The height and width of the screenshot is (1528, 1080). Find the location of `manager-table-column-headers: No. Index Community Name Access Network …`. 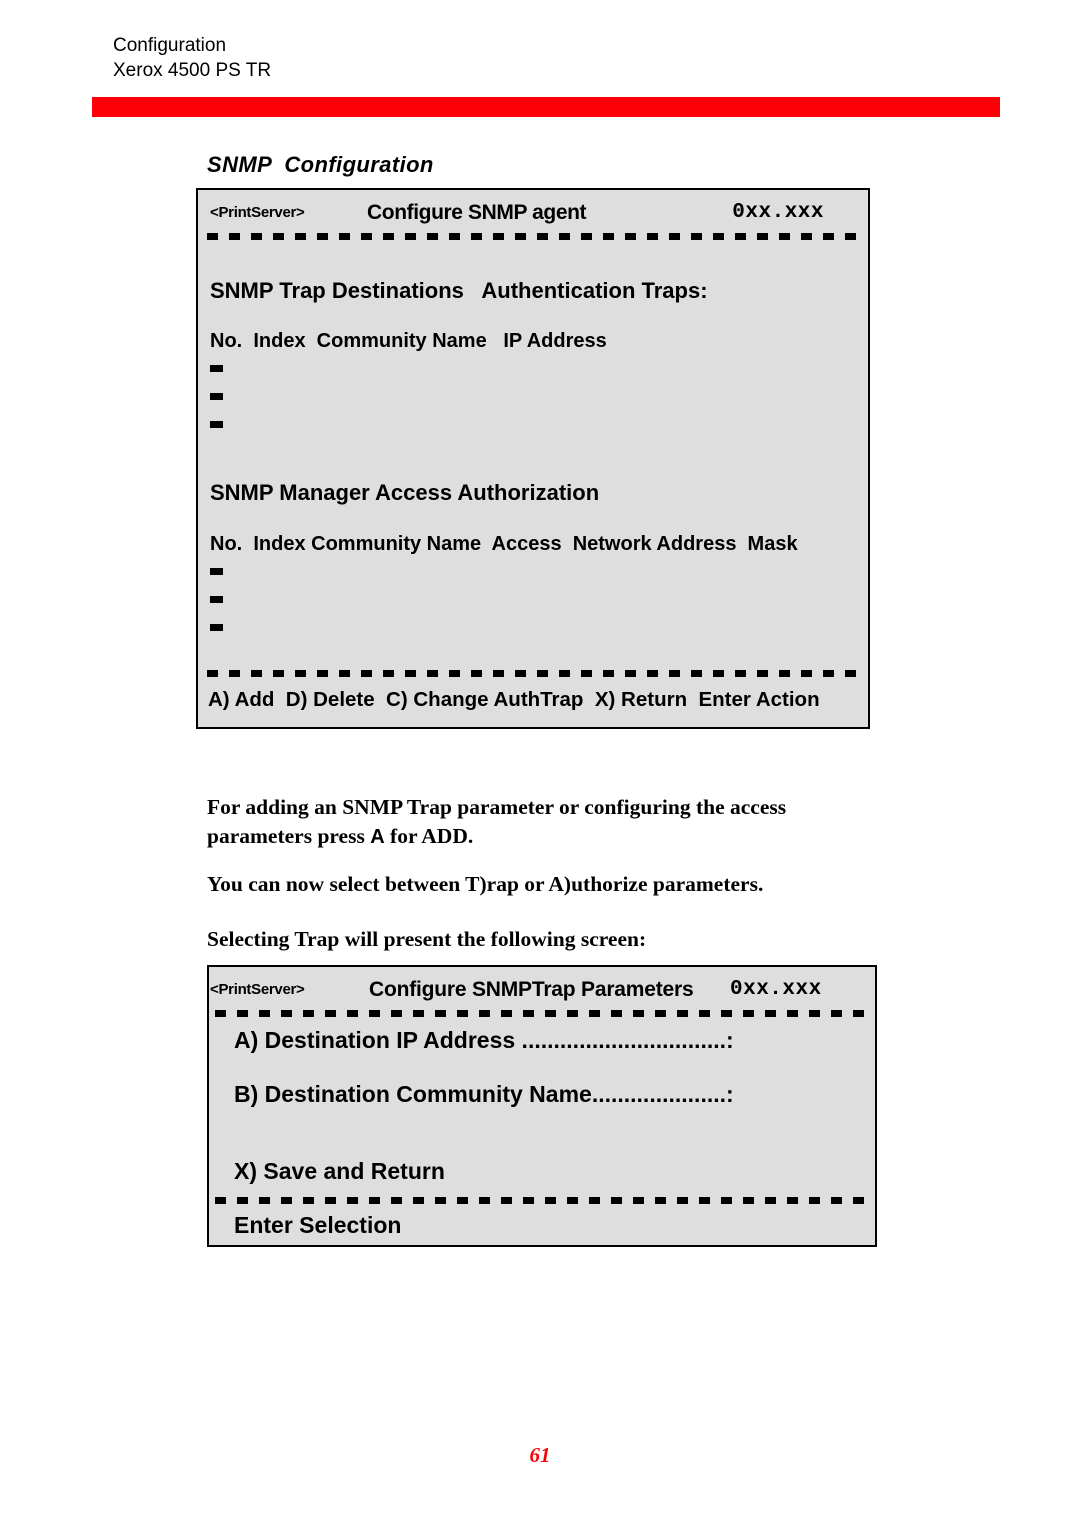

manager-table-column-headers: No. Index Community Name Access Network … is located at coordinates (504, 544).